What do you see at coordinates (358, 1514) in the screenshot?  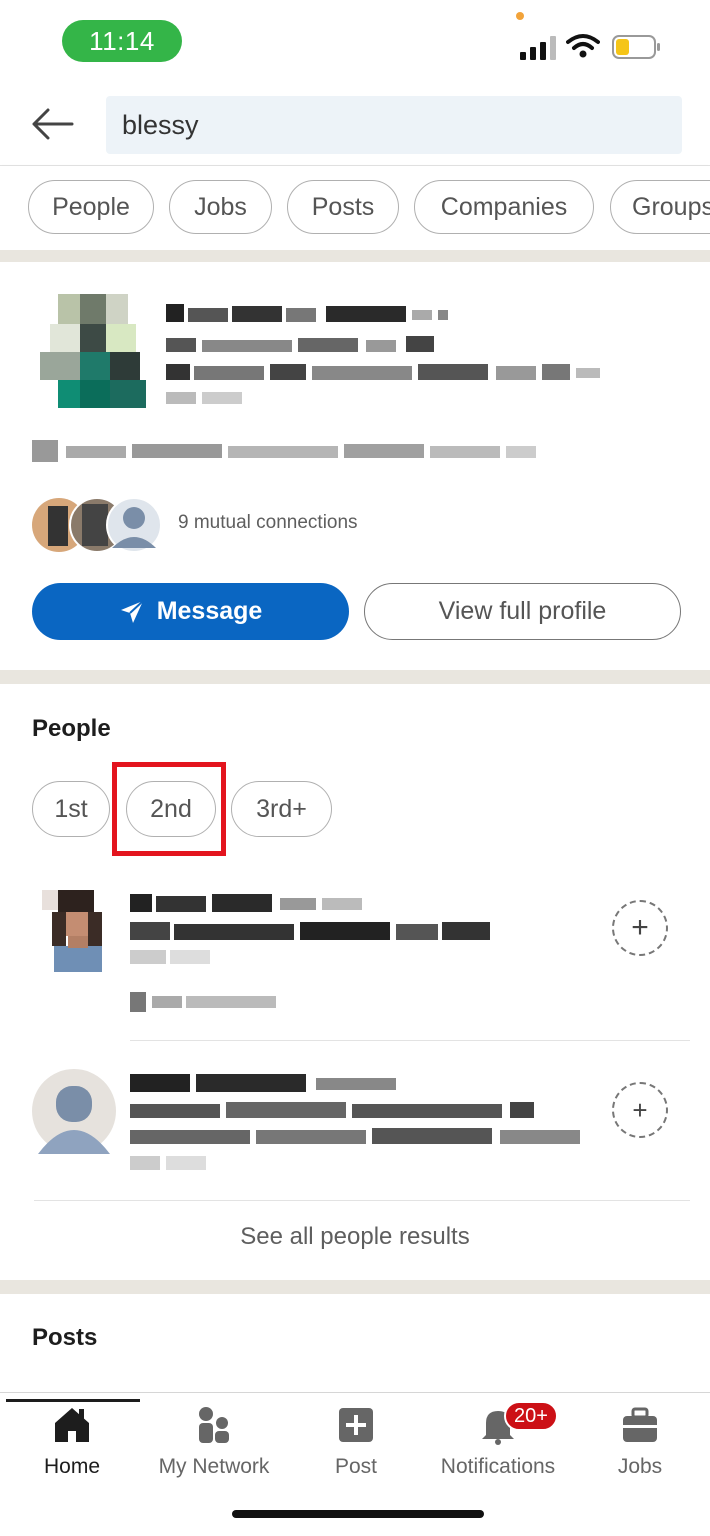 I see `home-indicator` at bounding box center [358, 1514].